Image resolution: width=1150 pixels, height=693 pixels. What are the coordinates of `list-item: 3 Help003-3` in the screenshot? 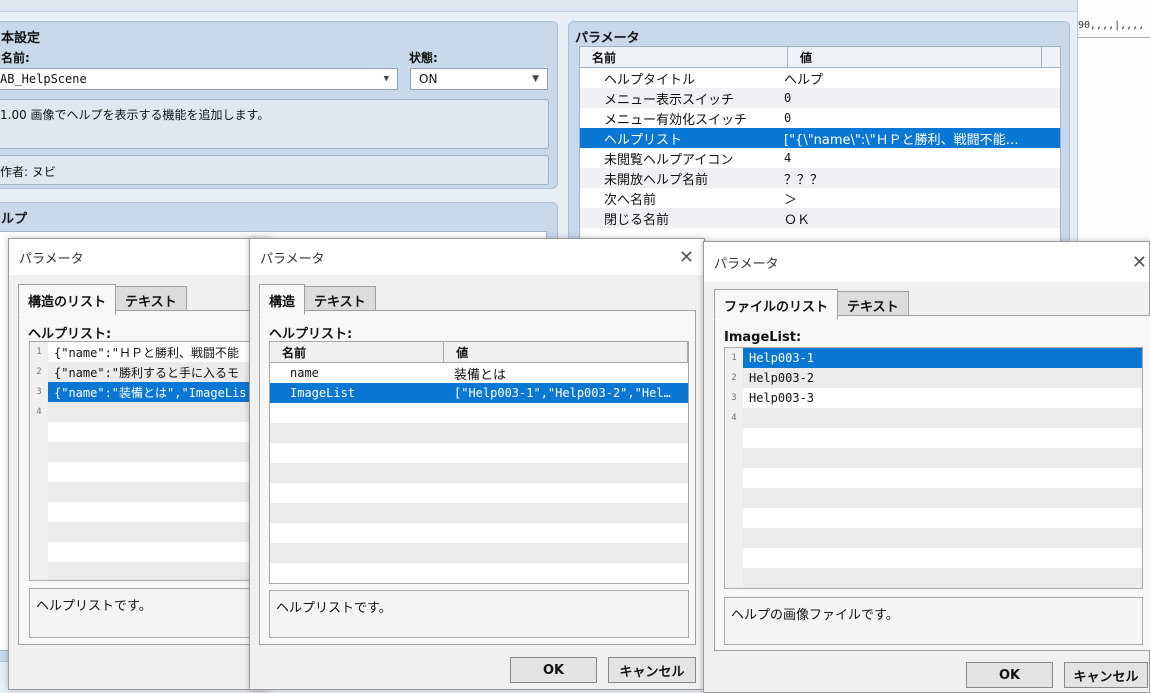 It's located at (933, 398).